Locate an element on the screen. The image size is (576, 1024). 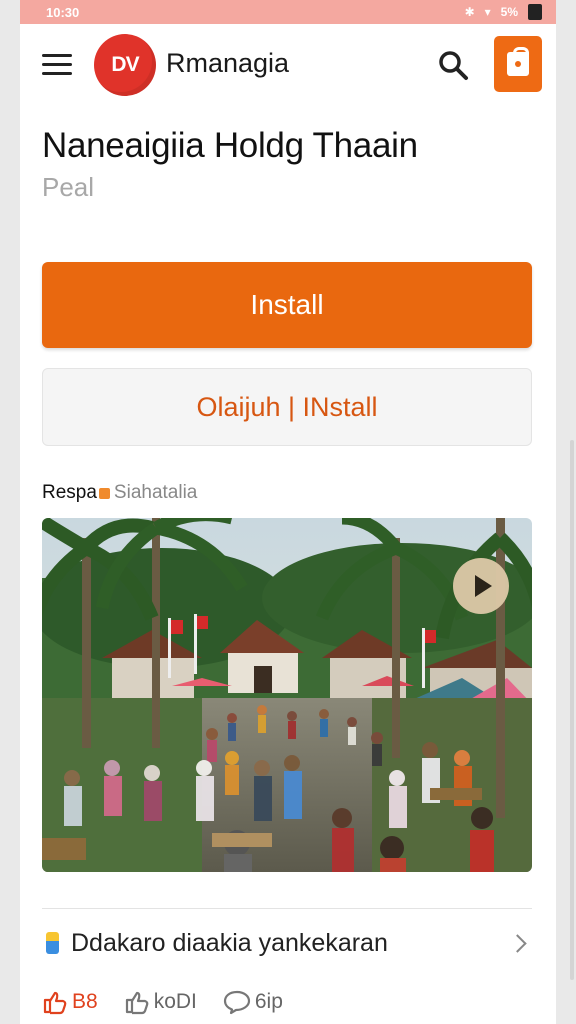
share-label: koDI is located at coordinates (175, 1001).